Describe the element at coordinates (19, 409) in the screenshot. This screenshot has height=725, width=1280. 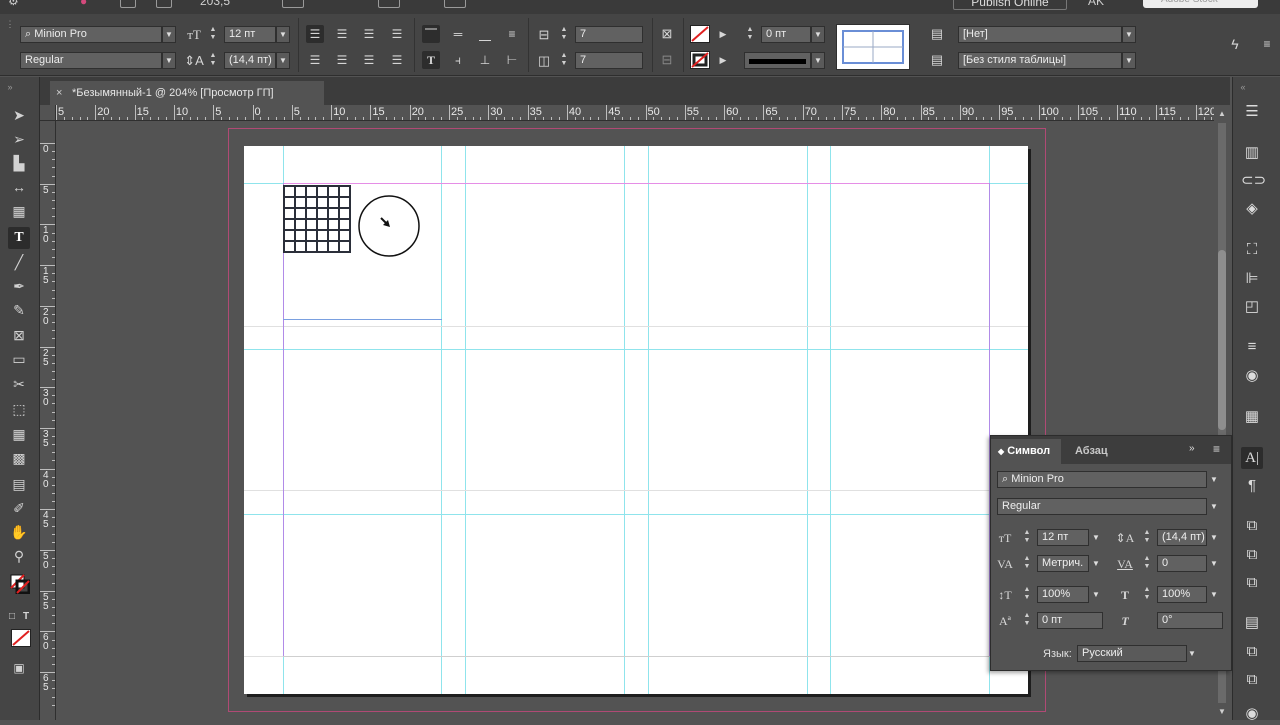
I see `free-transform-tool-icon: ⬚` at that location.